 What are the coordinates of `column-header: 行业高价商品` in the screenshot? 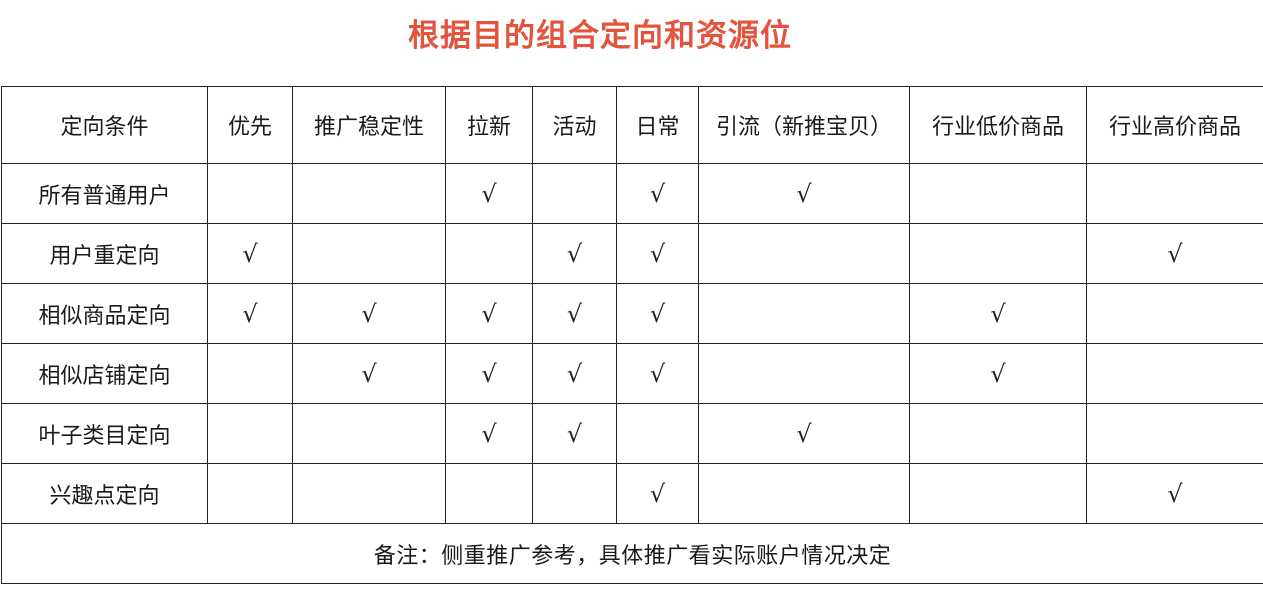 It's located at (1174, 125).